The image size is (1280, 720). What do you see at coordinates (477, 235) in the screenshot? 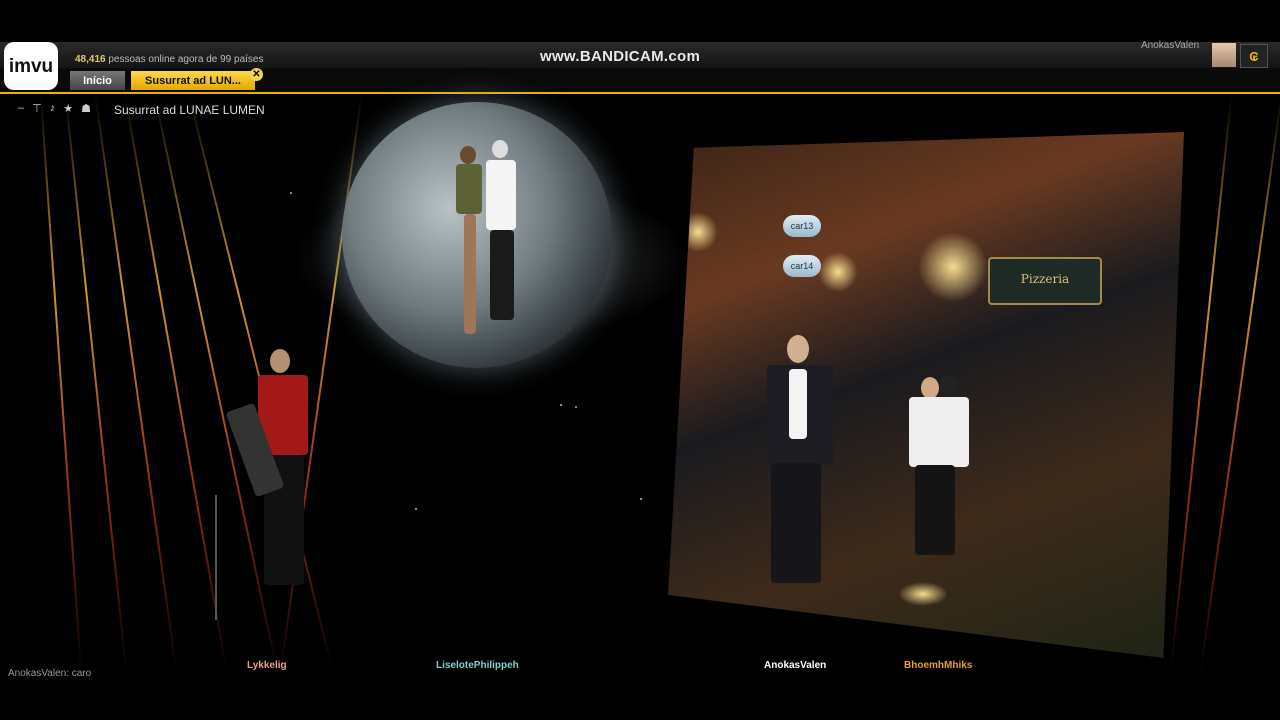
I see `moon-backdrop` at bounding box center [477, 235].